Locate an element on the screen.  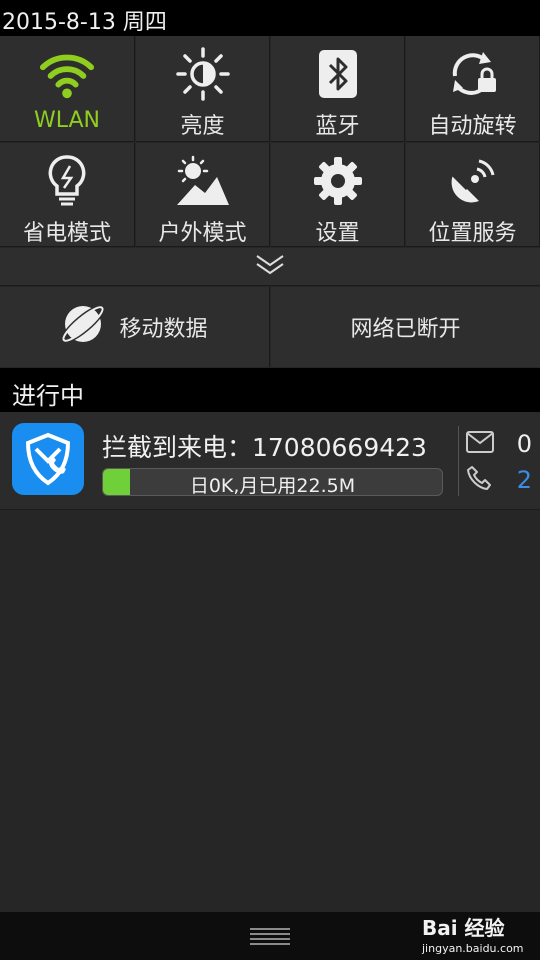
tile-outdoor-mode-label: 户外模式 is located at coordinates (202, 233).